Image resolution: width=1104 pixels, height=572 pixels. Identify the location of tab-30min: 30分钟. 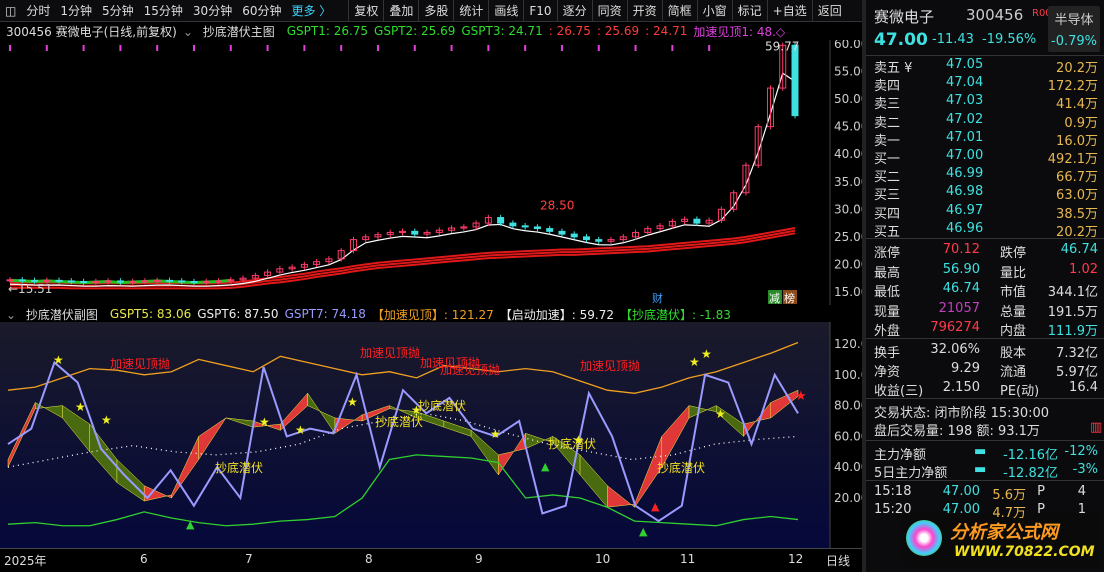
(212, 10).